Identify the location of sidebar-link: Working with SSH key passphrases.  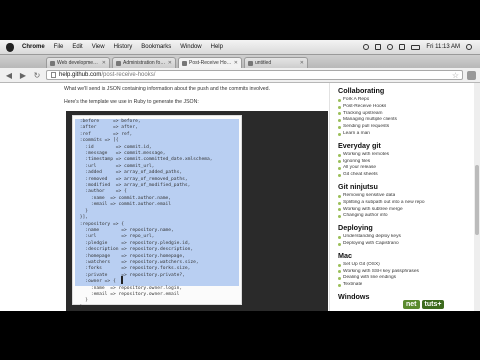
(382, 272).